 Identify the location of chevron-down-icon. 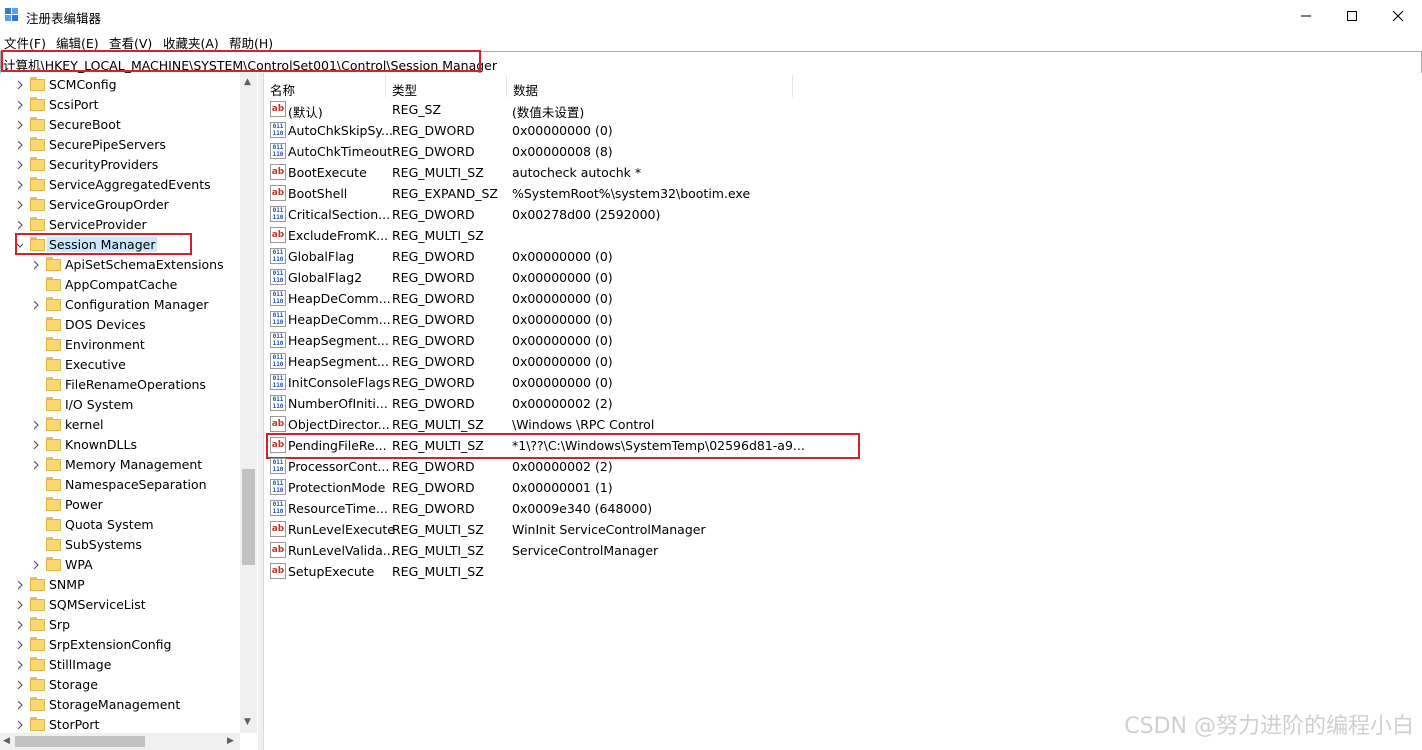
(19, 245).